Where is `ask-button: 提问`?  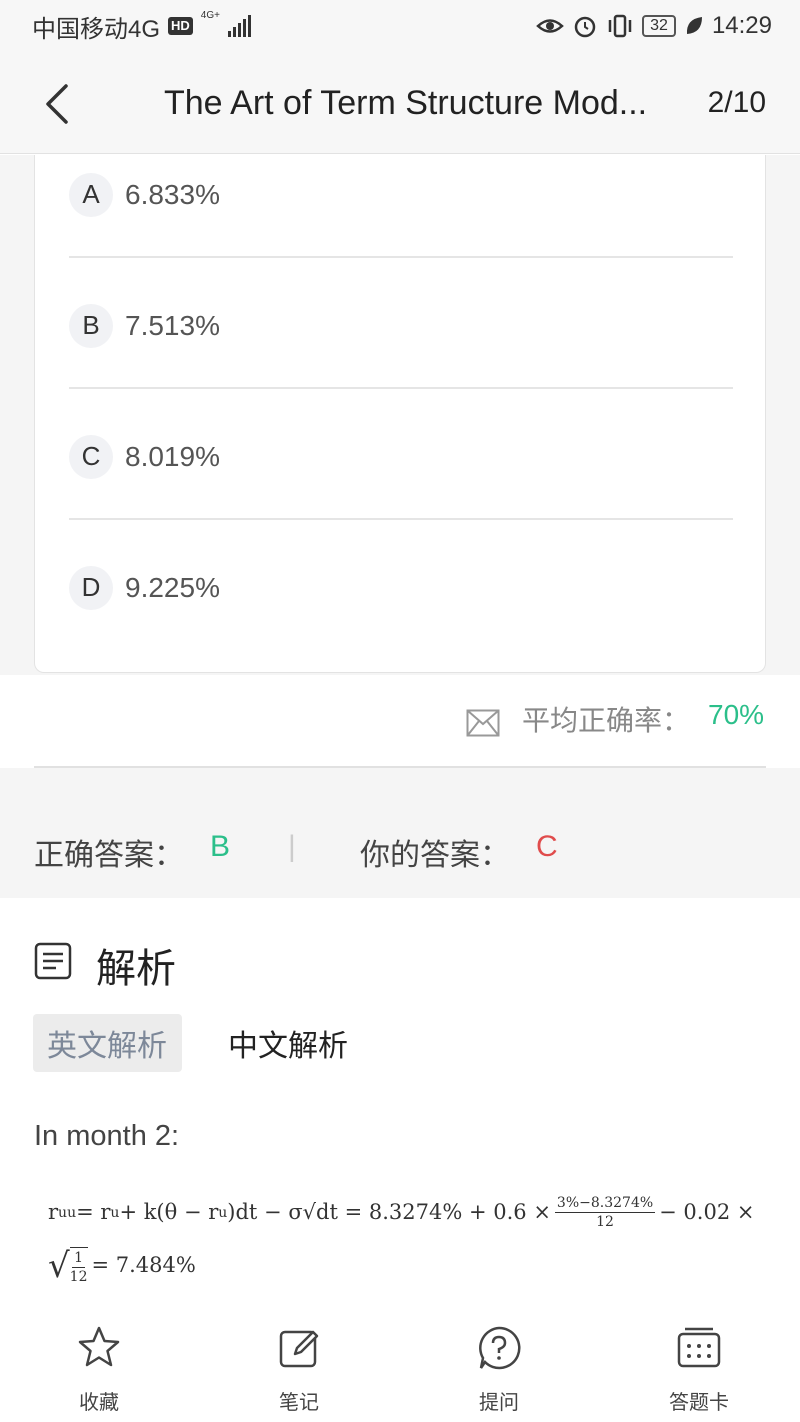
ask-button: 提问 is located at coordinates (499, 1372).